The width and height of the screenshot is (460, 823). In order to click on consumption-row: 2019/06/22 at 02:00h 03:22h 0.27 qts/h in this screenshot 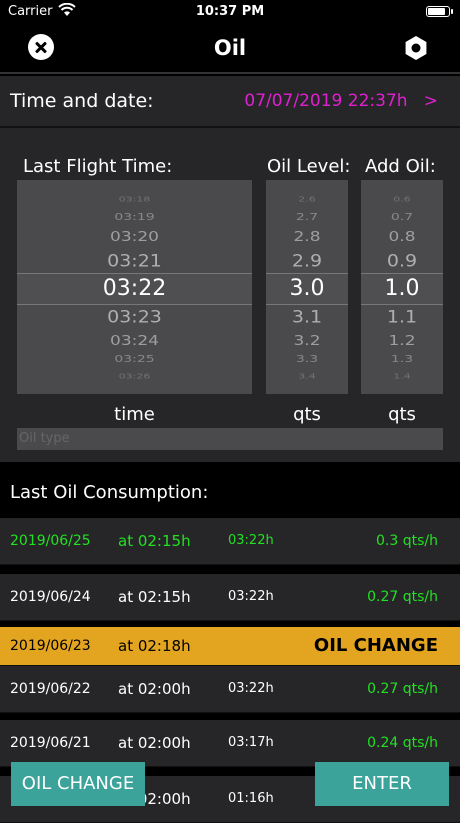, I will do `click(230, 689)`.